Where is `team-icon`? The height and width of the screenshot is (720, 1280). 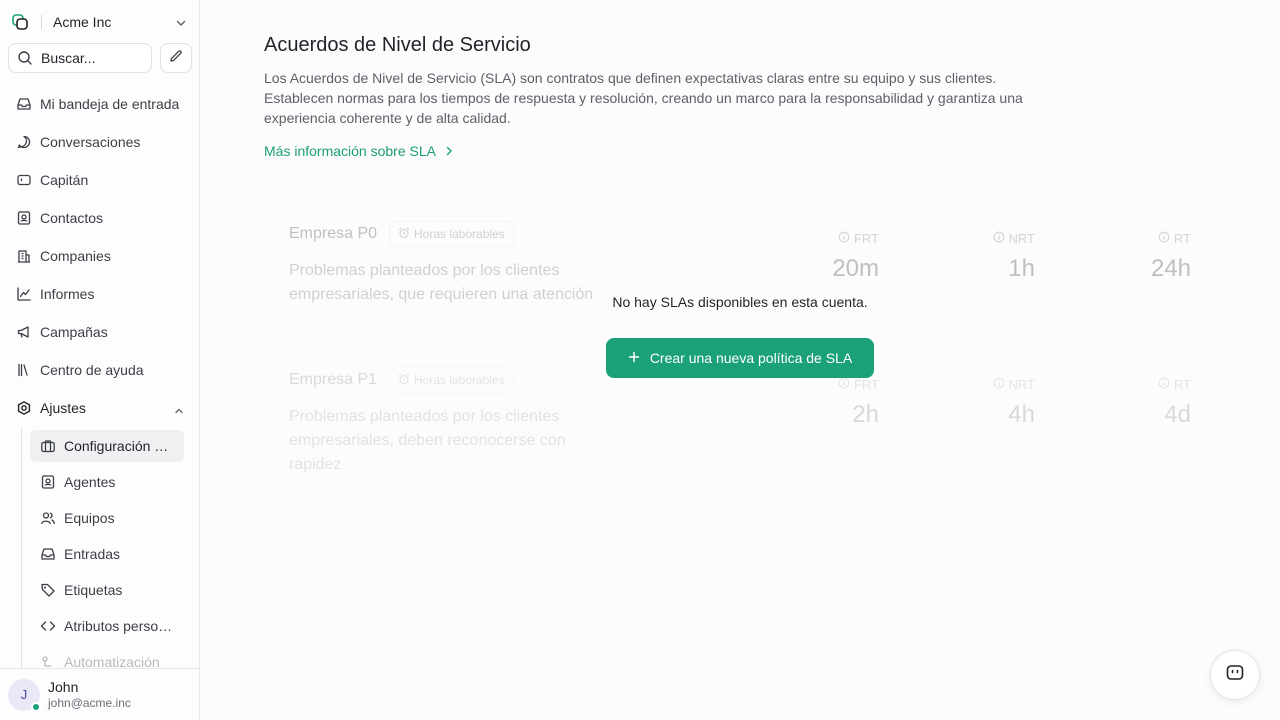
team-icon is located at coordinates (48, 518).